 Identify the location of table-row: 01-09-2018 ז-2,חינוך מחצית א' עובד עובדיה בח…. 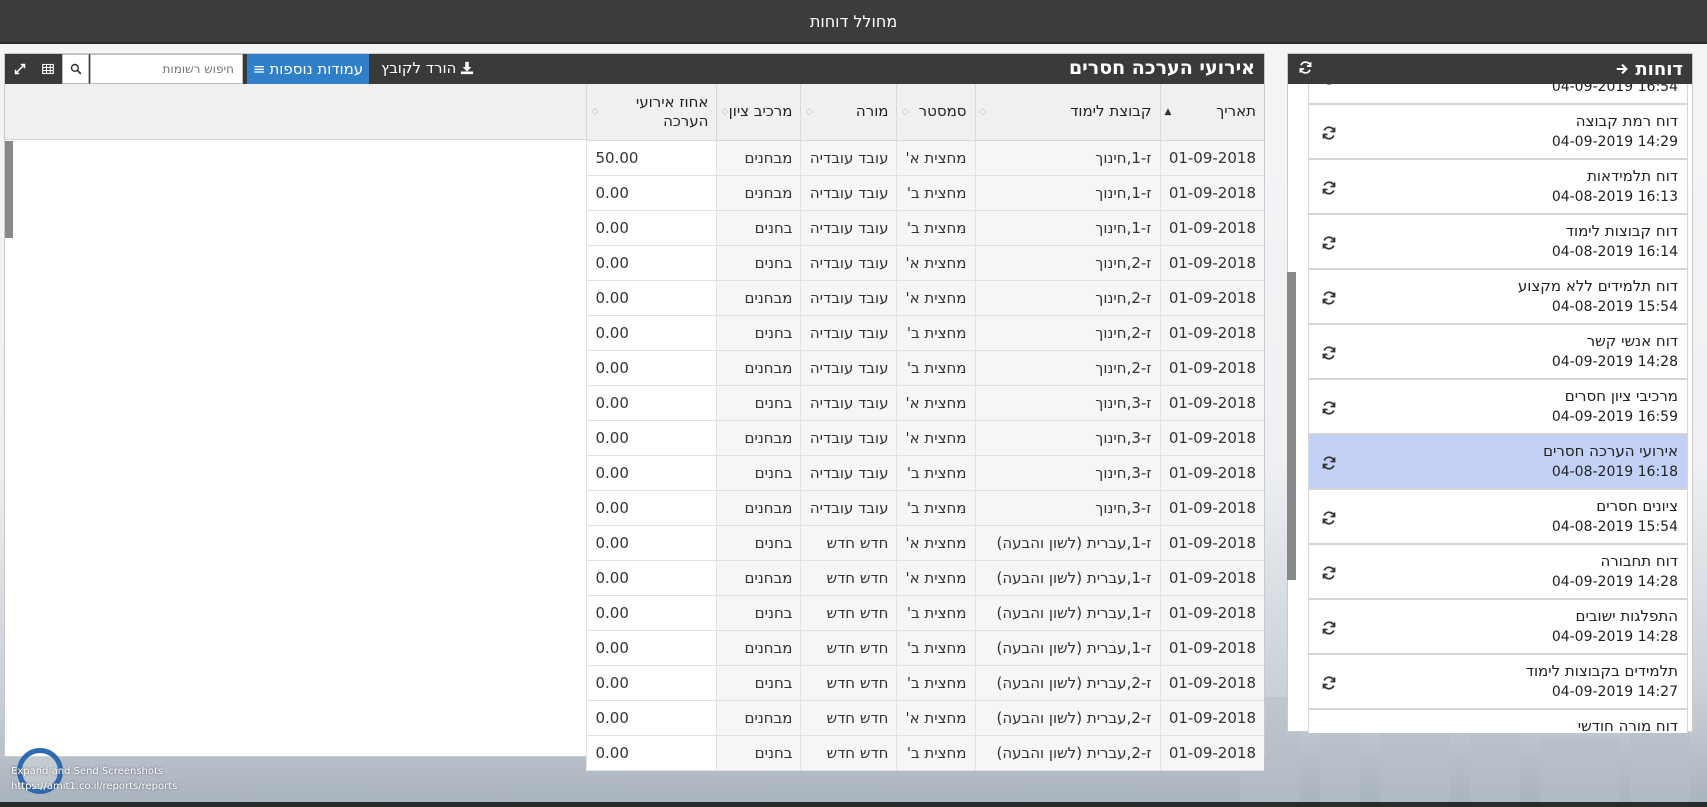
(925, 263).